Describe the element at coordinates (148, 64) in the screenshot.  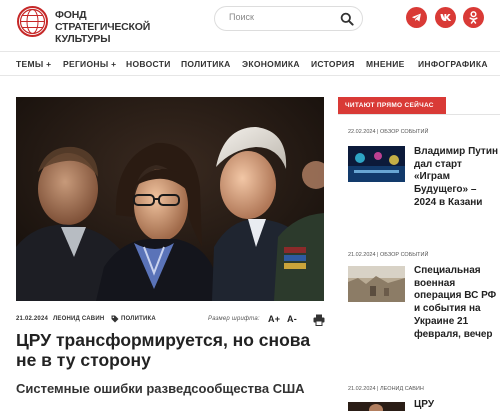
I see `nav-item-news: НОВОСТИ` at that location.